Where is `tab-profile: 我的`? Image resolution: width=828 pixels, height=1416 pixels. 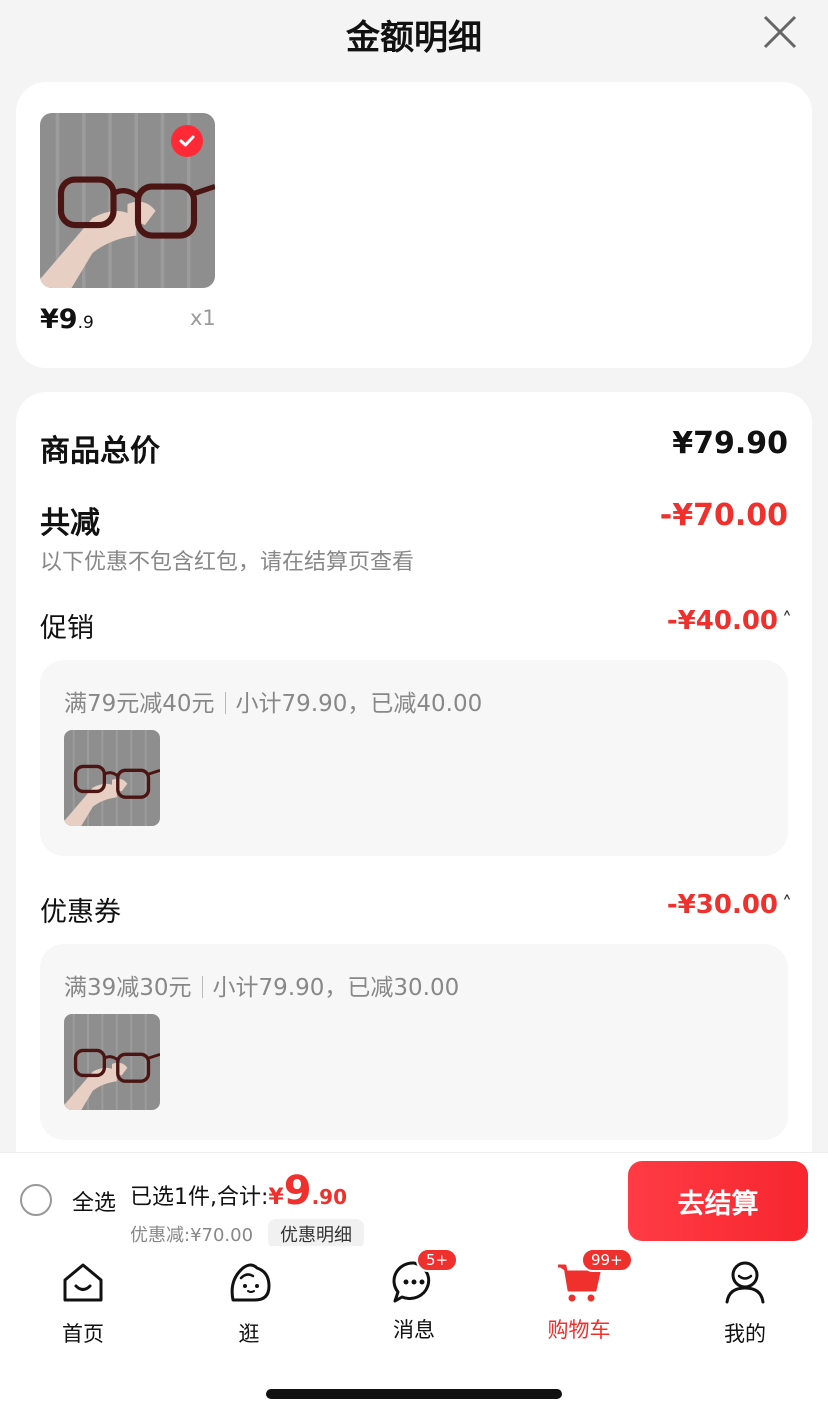 tab-profile: 我的 is located at coordinates (745, 1303).